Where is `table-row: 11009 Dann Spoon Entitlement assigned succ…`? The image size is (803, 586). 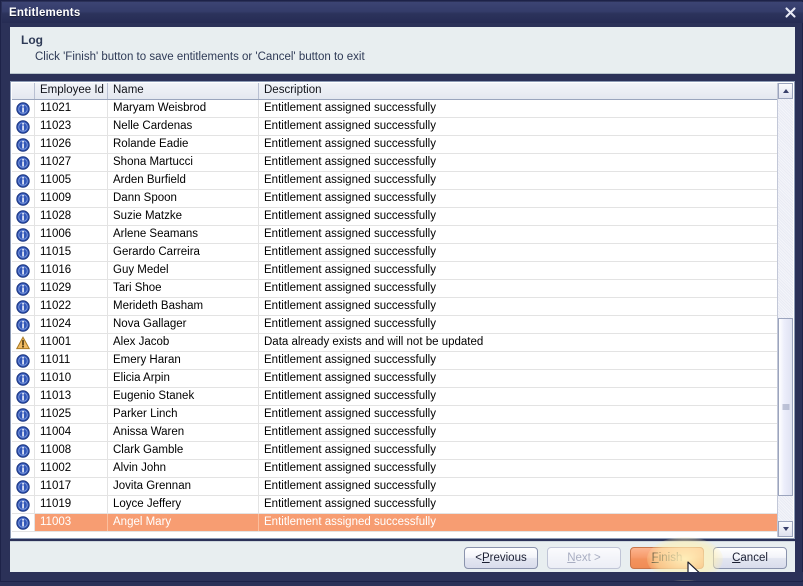 table-row: 11009 Dann Spoon Entitlement assigned succ… is located at coordinates (395, 199).